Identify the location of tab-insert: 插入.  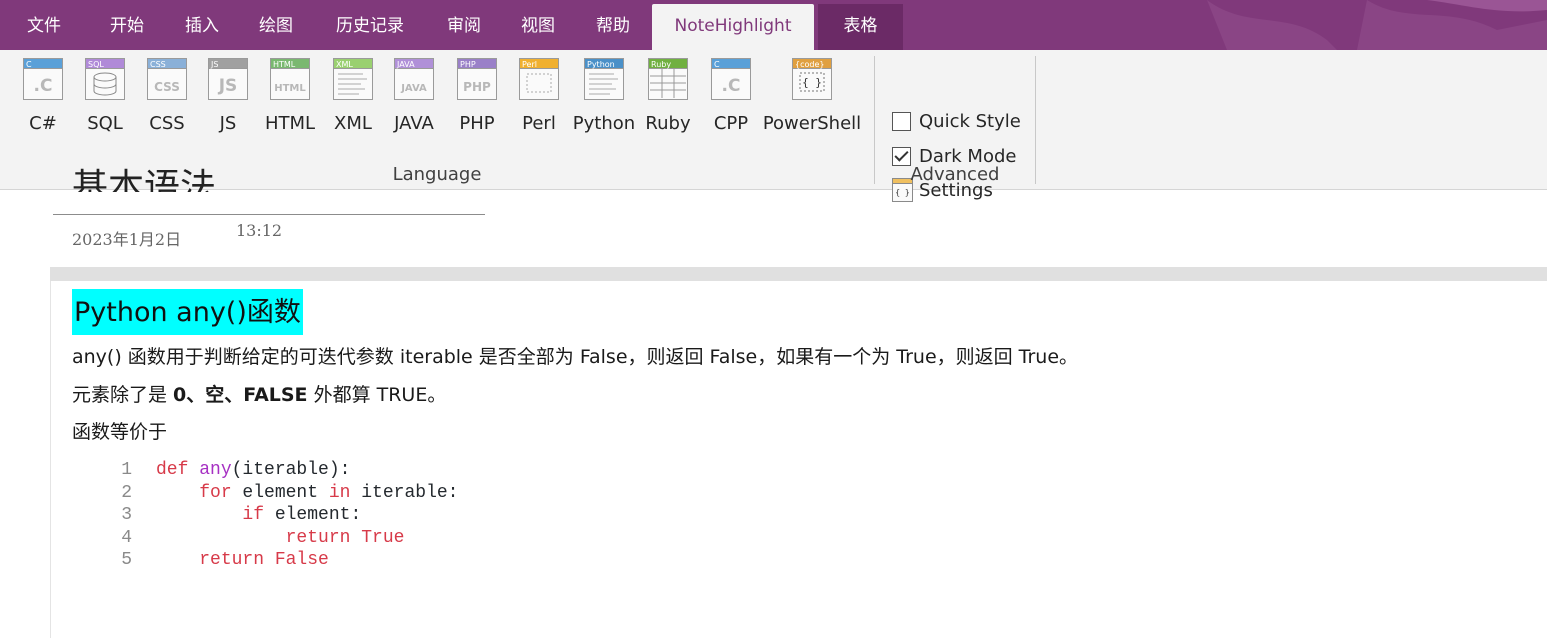
(202, 27).